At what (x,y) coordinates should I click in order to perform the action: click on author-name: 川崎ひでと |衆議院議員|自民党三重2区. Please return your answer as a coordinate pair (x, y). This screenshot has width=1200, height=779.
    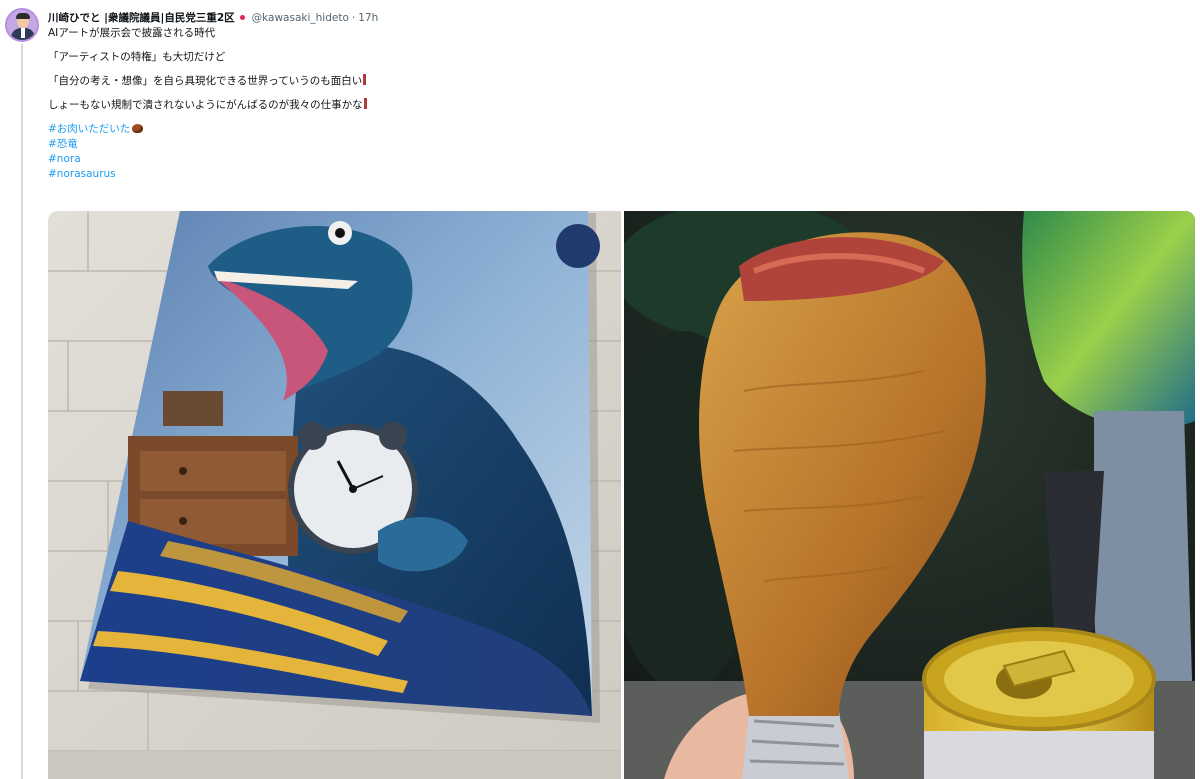
    Looking at the image, I should click on (141, 17).